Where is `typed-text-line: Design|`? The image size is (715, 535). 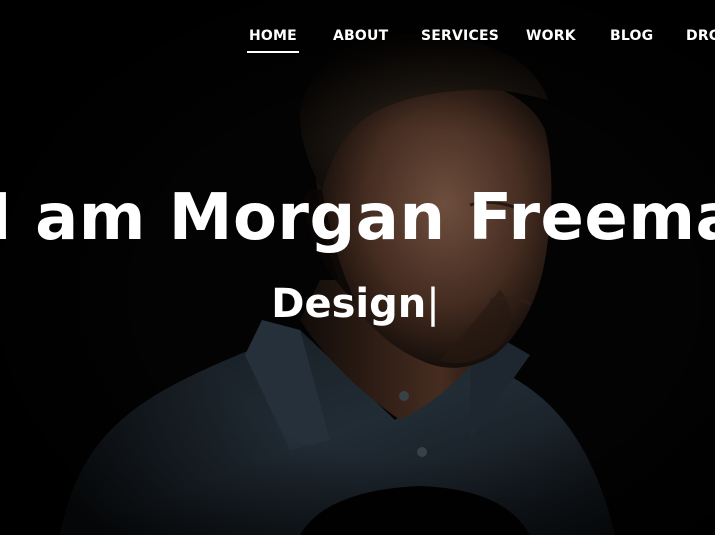
typed-text-line: Design| is located at coordinates (357, 304).